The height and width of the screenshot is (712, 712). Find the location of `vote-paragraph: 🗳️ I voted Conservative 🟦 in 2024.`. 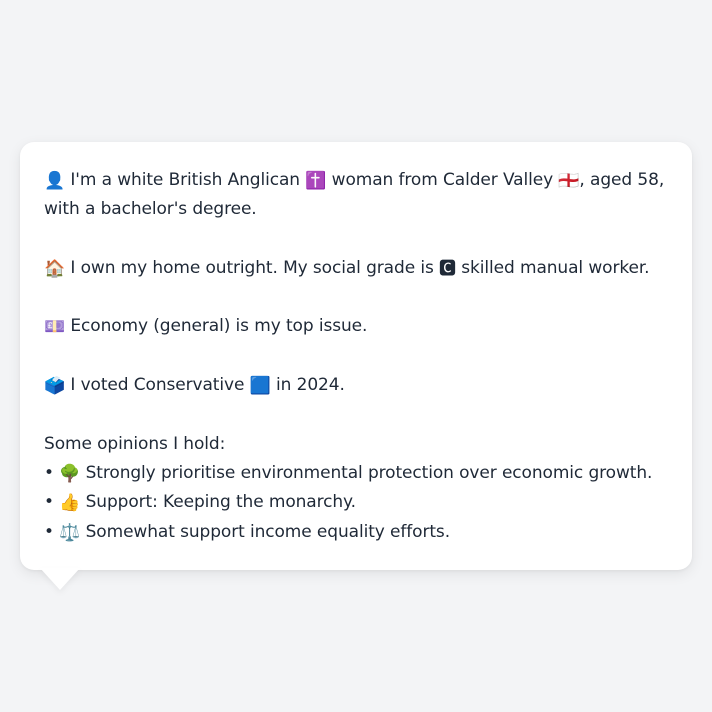

vote-paragraph: 🗳️ I voted Conservative 🟦 in 2024. is located at coordinates (356, 385).